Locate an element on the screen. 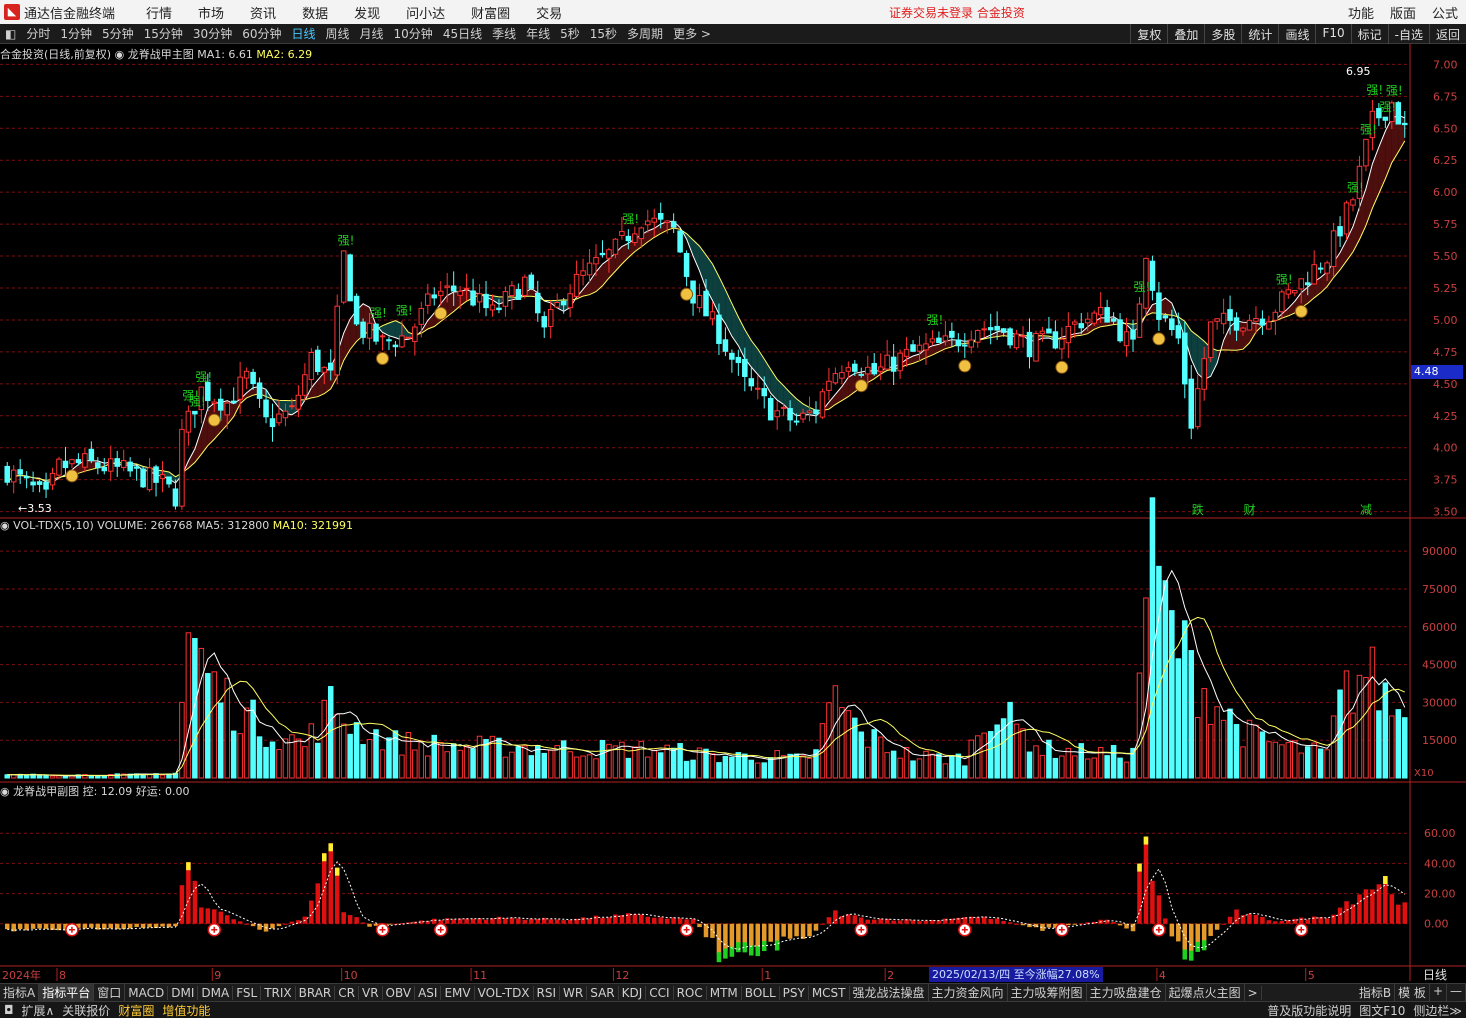  period-30min: 30分钟 is located at coordinates (212, 33).